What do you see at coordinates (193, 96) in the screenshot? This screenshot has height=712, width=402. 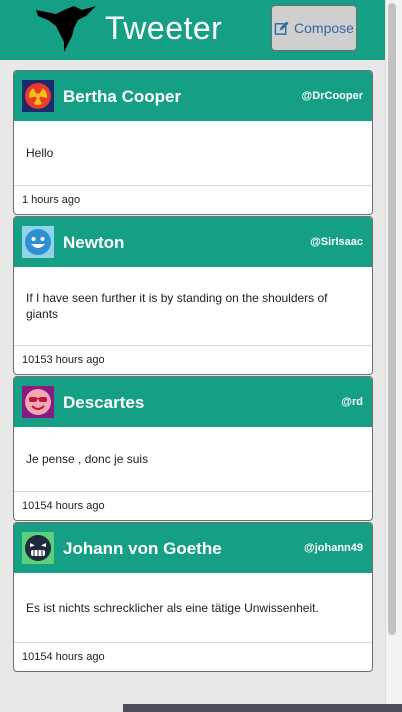 I see `tweet-header: Bertha Cooper @DrCooper` at bounding box center [193, 96].